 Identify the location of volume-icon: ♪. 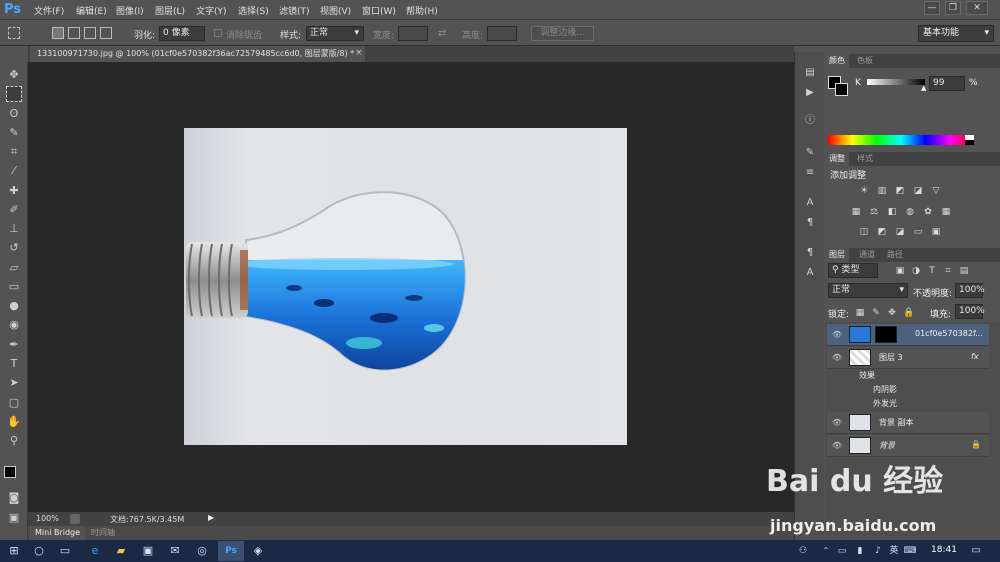
(878, 551).